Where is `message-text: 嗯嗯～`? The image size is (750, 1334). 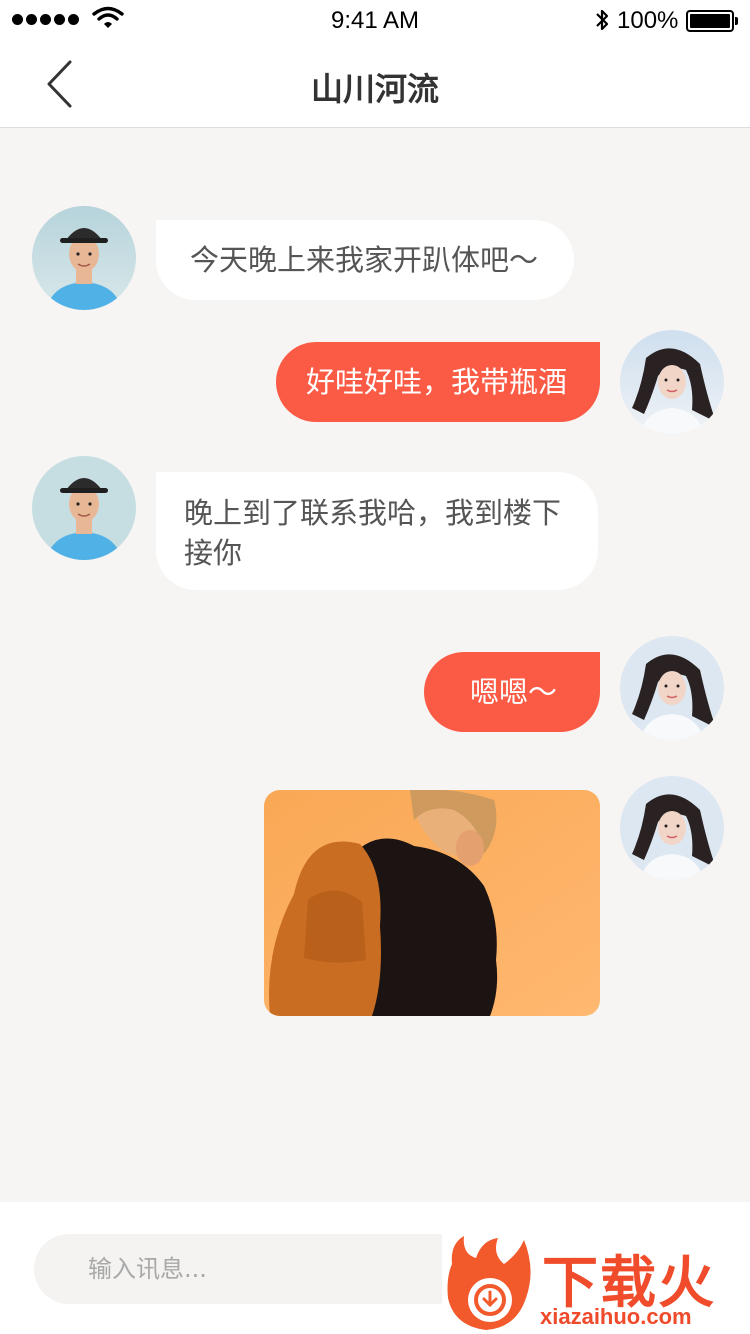 message-text: 嗯嗯～ is located at coordinates (514, 692).